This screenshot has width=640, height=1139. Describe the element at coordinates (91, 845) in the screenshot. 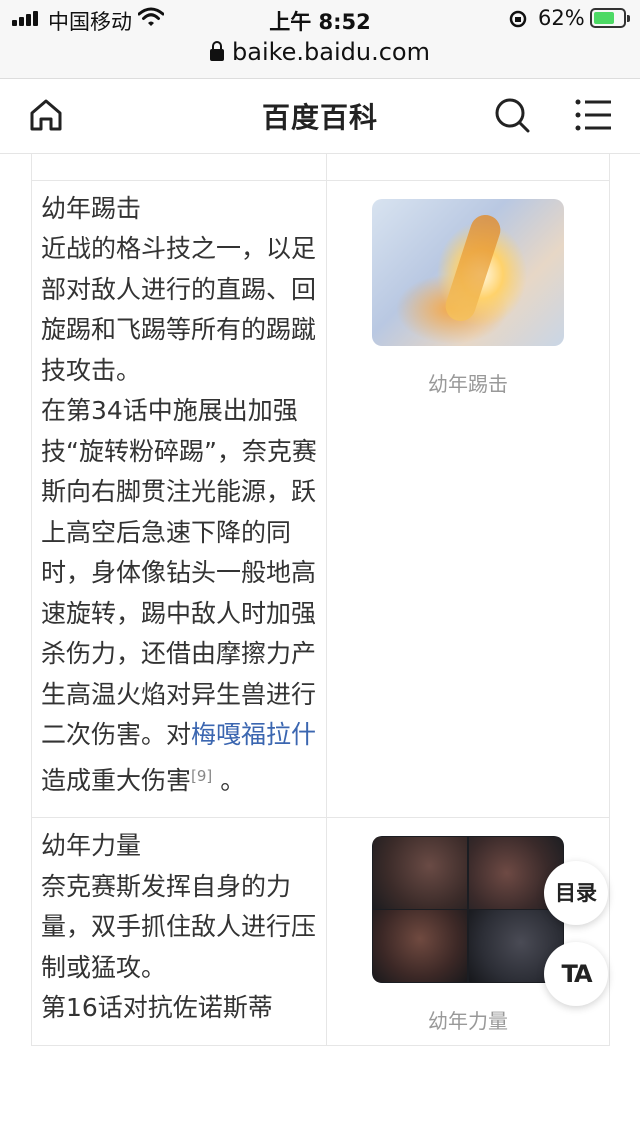

I see `skill-name: 幼年力量` at that location.